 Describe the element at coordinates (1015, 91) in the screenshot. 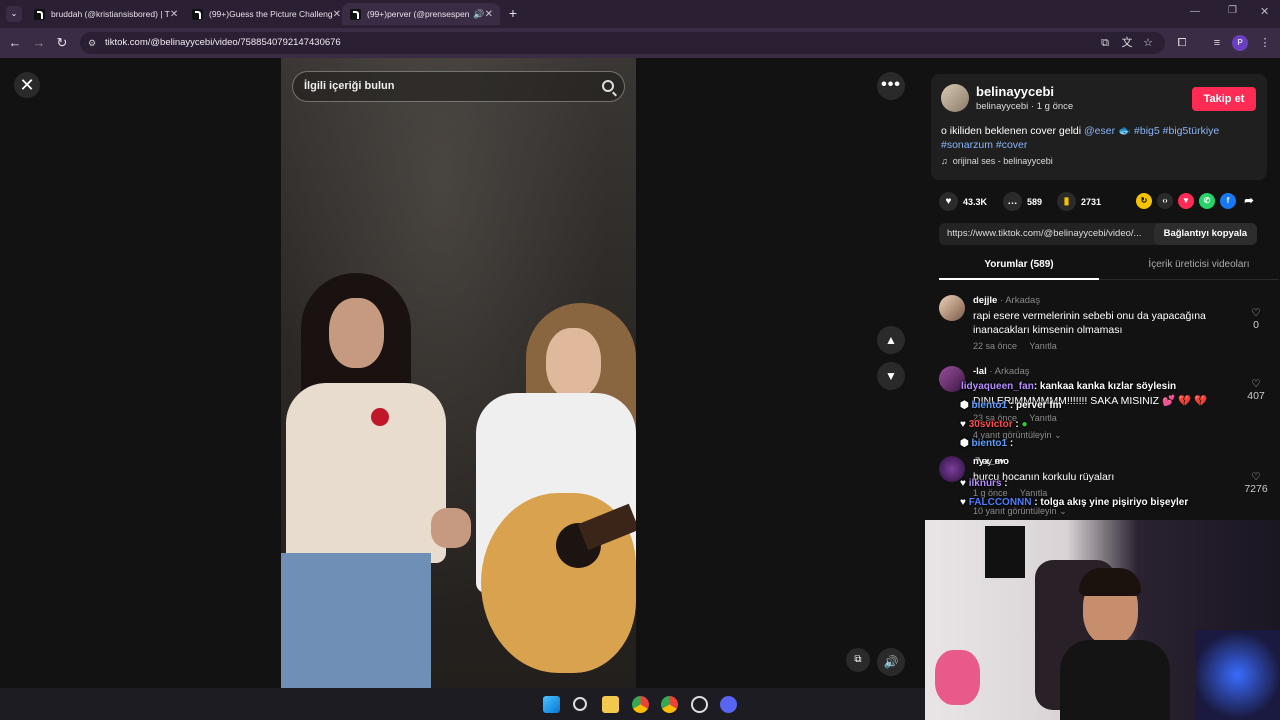

I see `author-name: belinayycebi` at that location.